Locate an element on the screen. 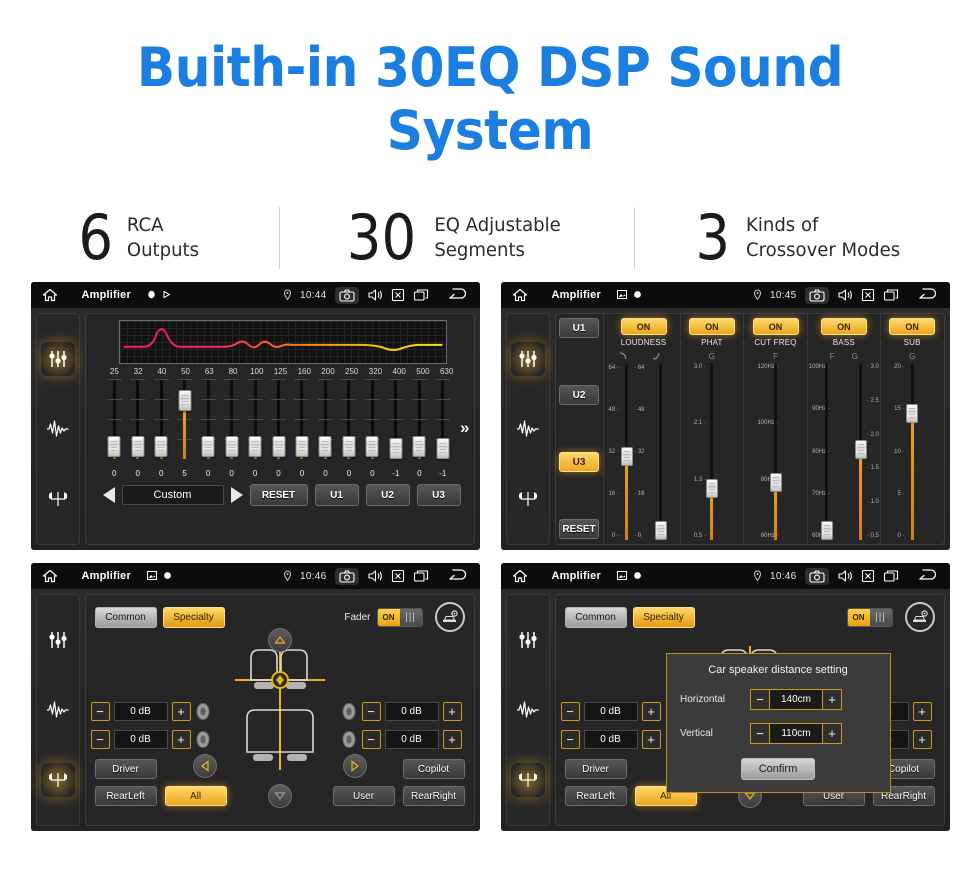 The width and height of the screenshot is (980, 881). confirm-button: Confirm is located at coordinates (778, 769).